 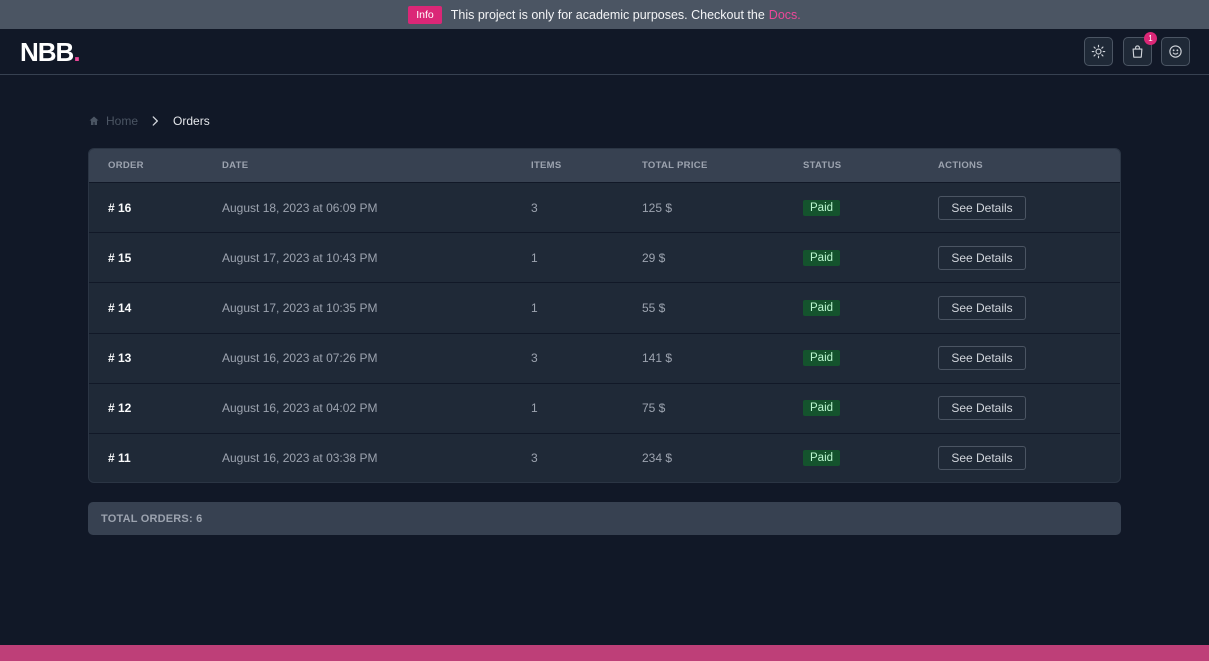 What do you see at coordinates (122, 121) in the screenshot?
I see `breadcrumb-home-label: Home` at bounding box center [122, 121].